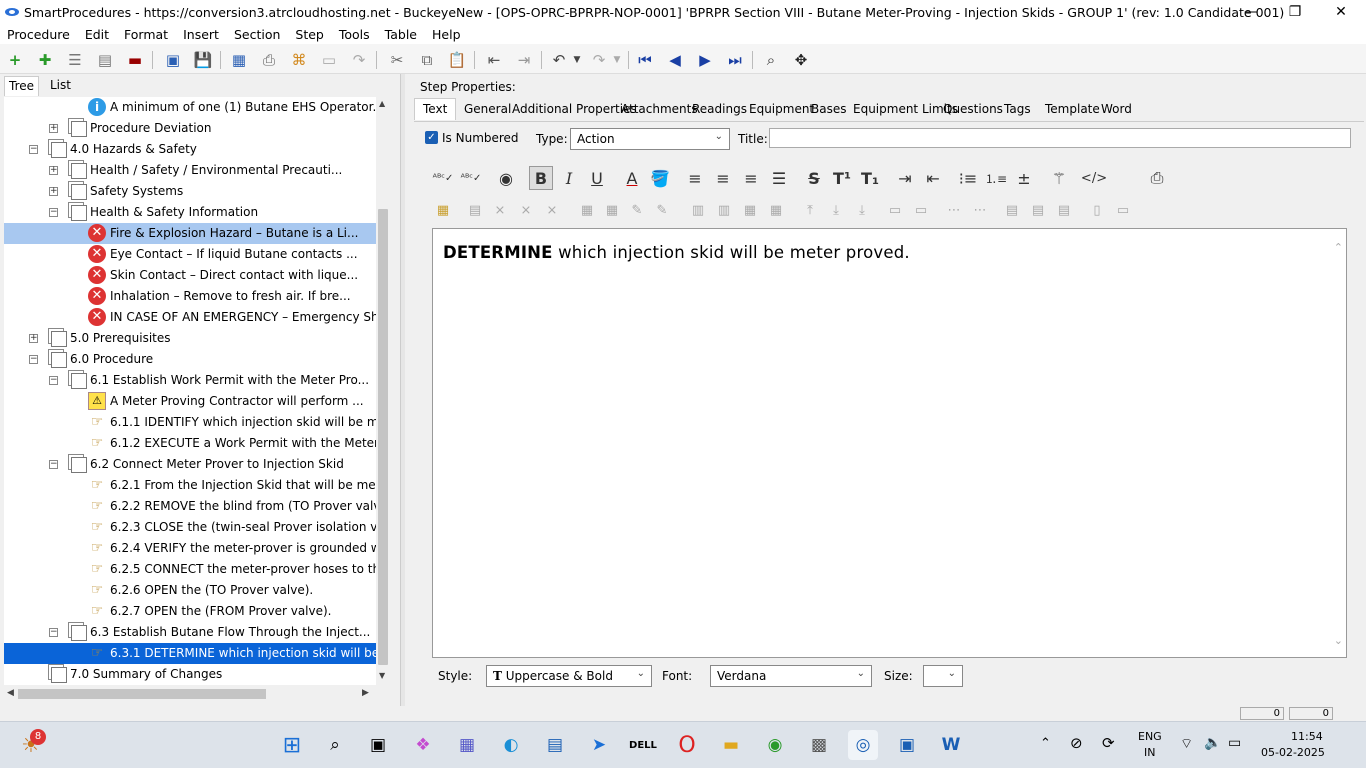 The image size is (1366, 768). What do you see at coordinates (190, 128) in the screenshot?
I see `tree-node: + Procedure Deviation` at bounding box center [190, 128].